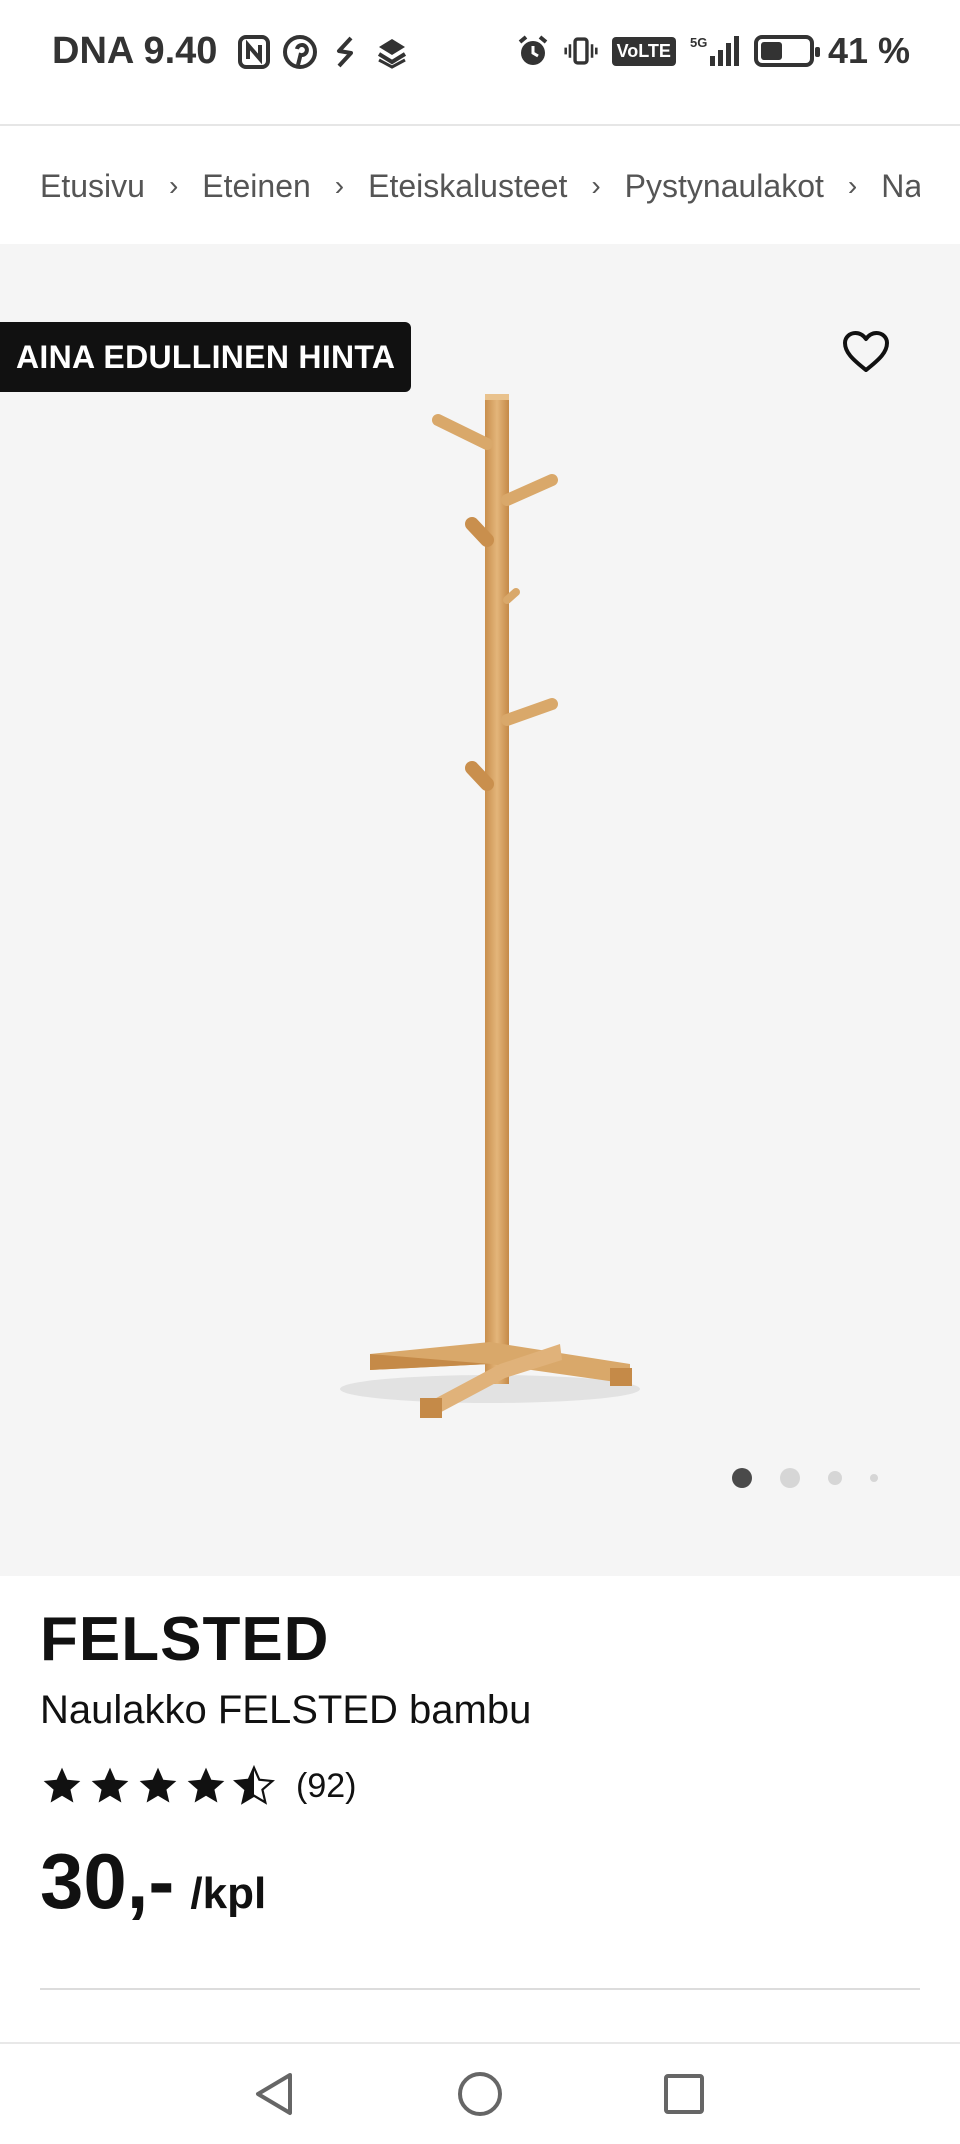 The width and height of the screenshot is (960, 2144). Describe the element at coordinates (286, 1710) in the screenshot. I see `product-description: Naulakko FELSTED bambu` at that location.